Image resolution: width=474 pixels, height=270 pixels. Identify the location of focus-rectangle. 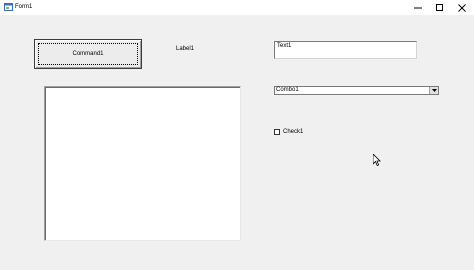
(88, 54).